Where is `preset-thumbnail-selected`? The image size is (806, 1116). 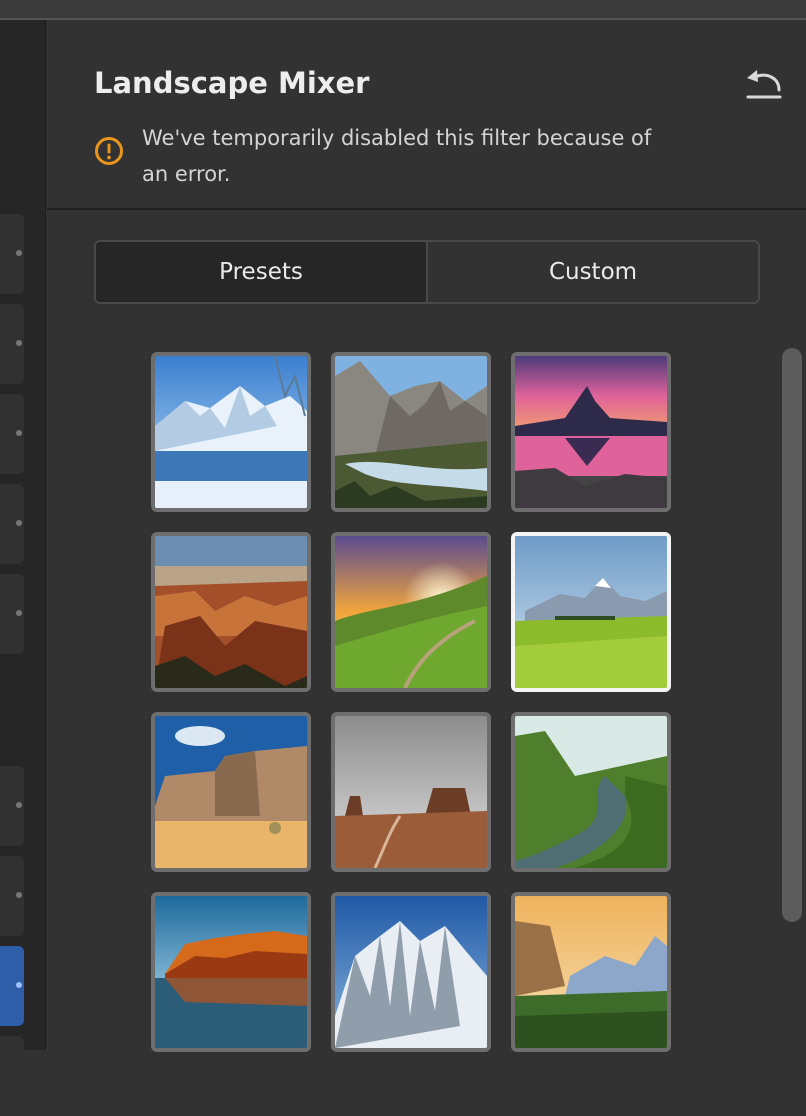 preset-thumbnail-selected is located at coordinates (591, 612).